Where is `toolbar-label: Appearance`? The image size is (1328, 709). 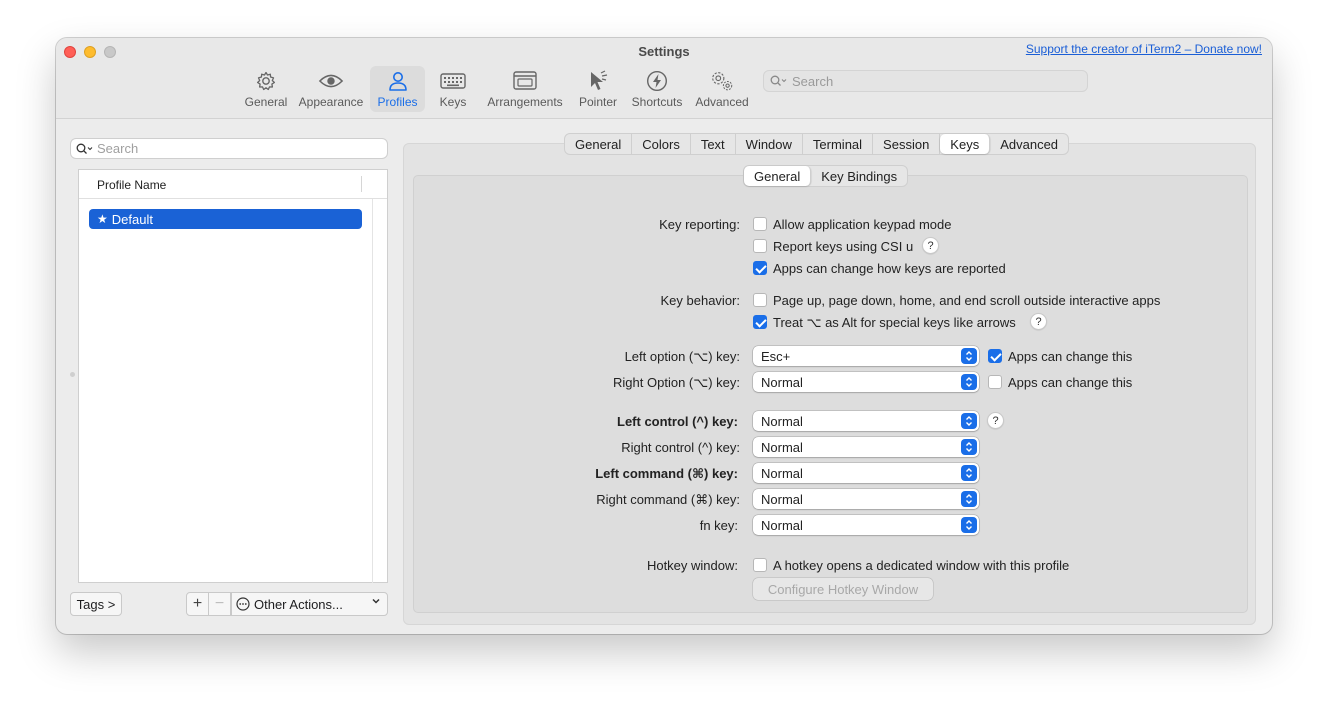
toolbar-label: Appearance is located at coordinates (331, 102).